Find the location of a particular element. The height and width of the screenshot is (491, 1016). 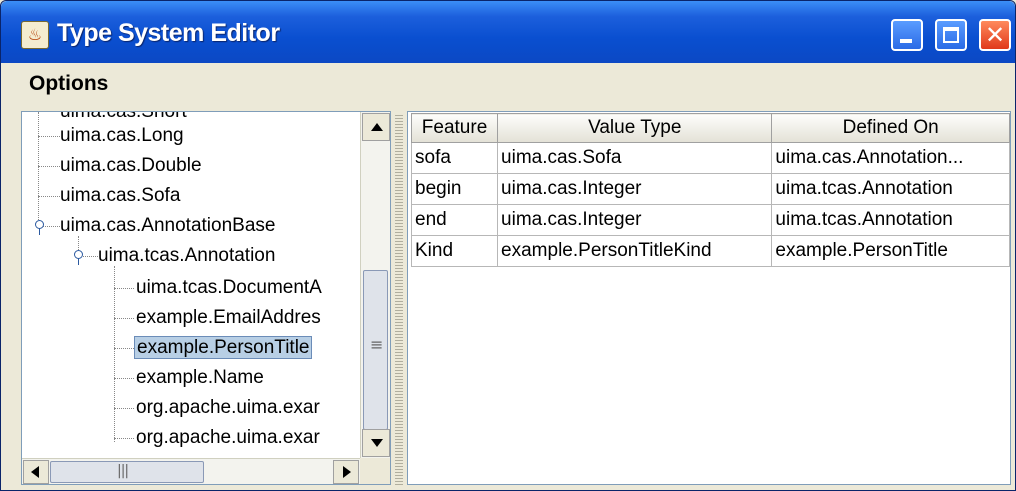

table-header-row: Feature Value Type Defined On is located at coordinates (710, 128).